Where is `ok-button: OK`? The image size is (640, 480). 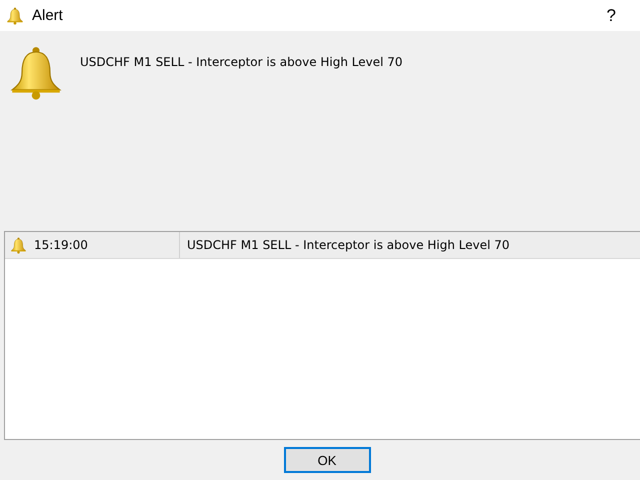
ok-button: OK is located at coordinates (327, 460).